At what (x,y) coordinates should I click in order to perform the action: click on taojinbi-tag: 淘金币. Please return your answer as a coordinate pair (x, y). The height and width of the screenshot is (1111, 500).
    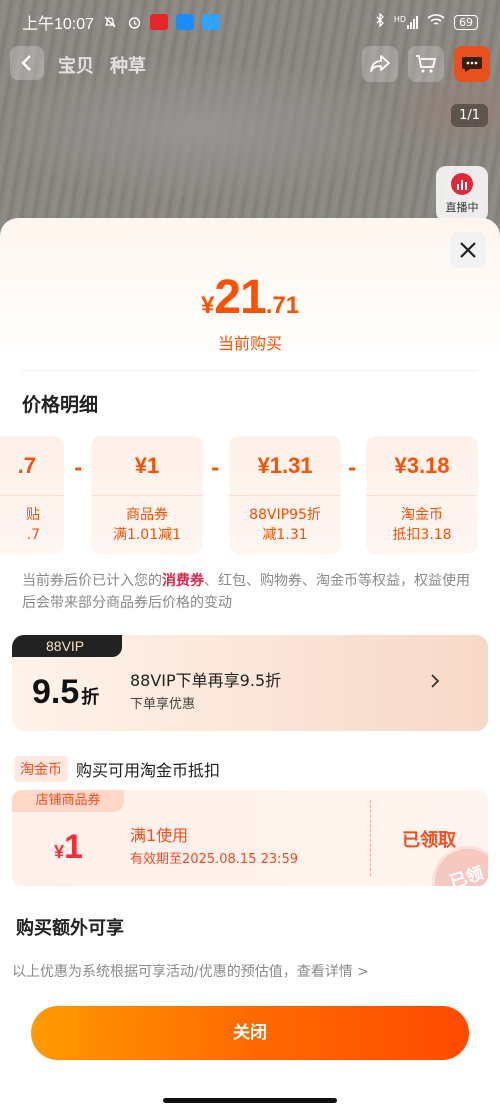
    Looking at the image, I should click on (41, 769).